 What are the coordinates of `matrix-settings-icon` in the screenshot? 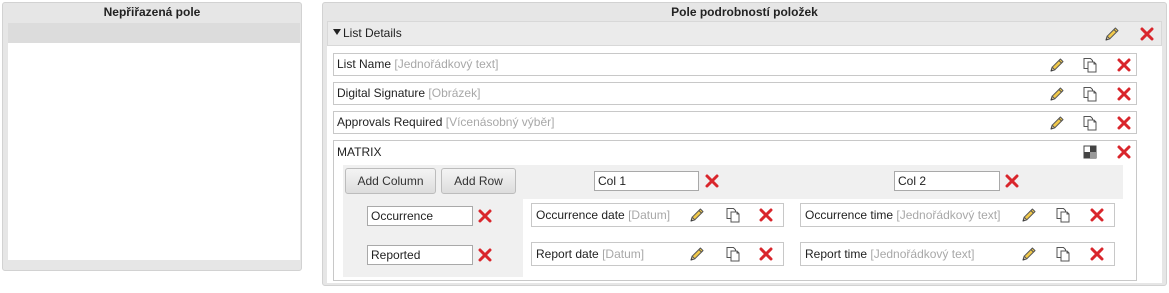 It's located at (1090, 152).